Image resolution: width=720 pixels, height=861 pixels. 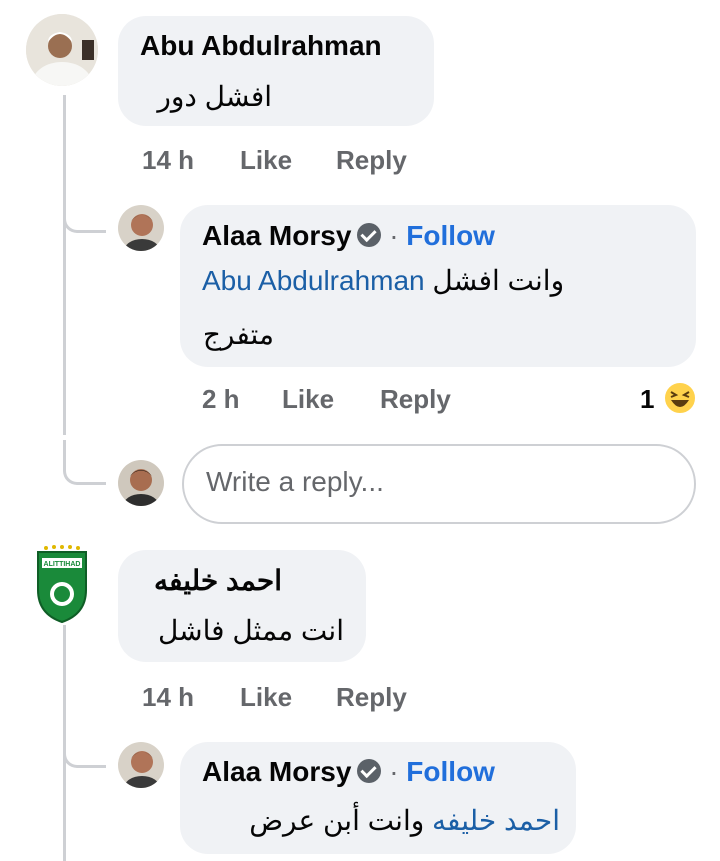 I want to click on comment-author: Abu Abdulrahman, so click(x=261, y=46).